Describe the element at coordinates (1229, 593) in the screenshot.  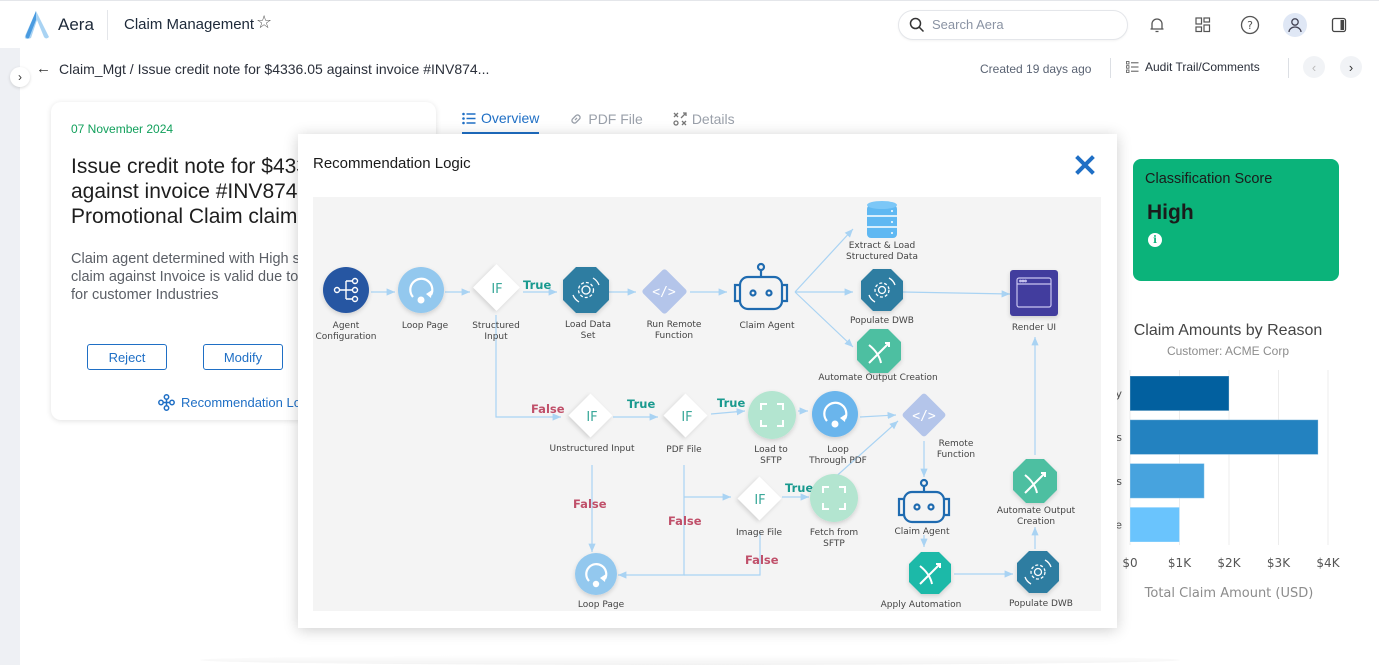
I see `x-axis-label: Total Claim Amount (USD)` at that location.